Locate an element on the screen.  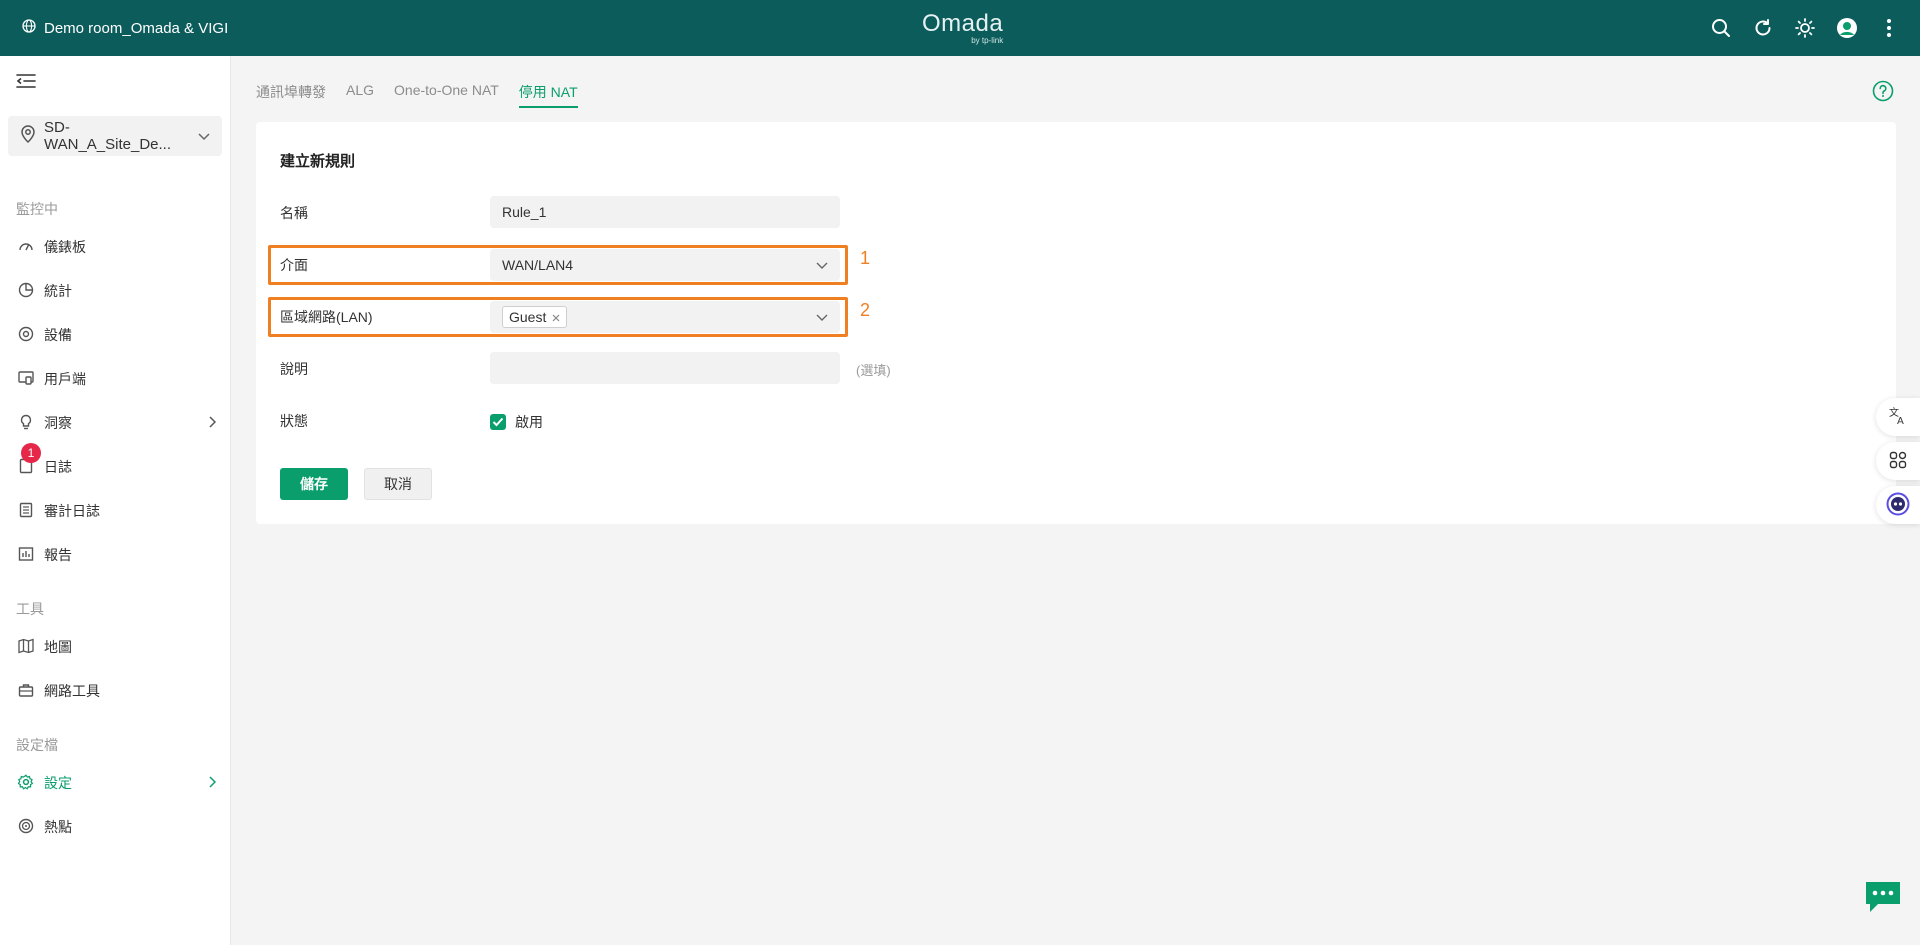
search-icon is located at coordinates (1721, 28).